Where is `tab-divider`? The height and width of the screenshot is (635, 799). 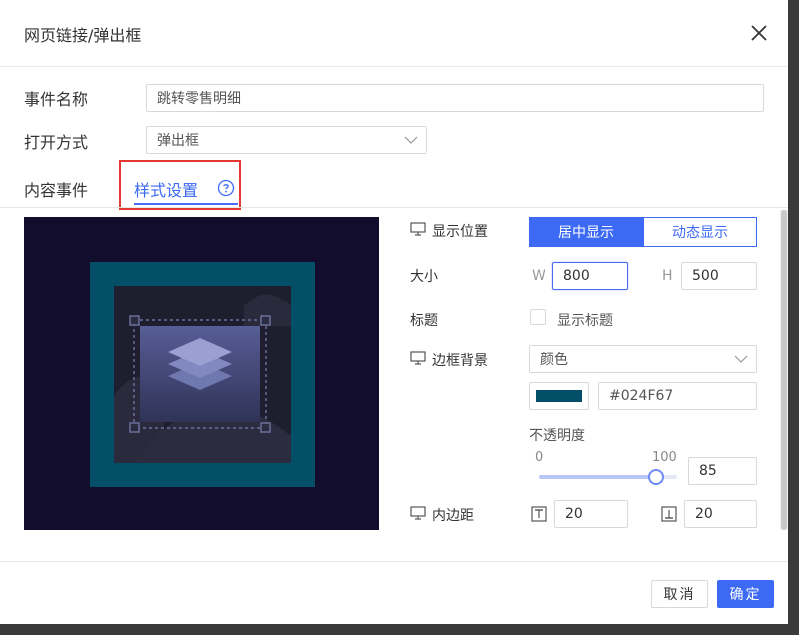
tab-divider is located at coordinates (394, 207).